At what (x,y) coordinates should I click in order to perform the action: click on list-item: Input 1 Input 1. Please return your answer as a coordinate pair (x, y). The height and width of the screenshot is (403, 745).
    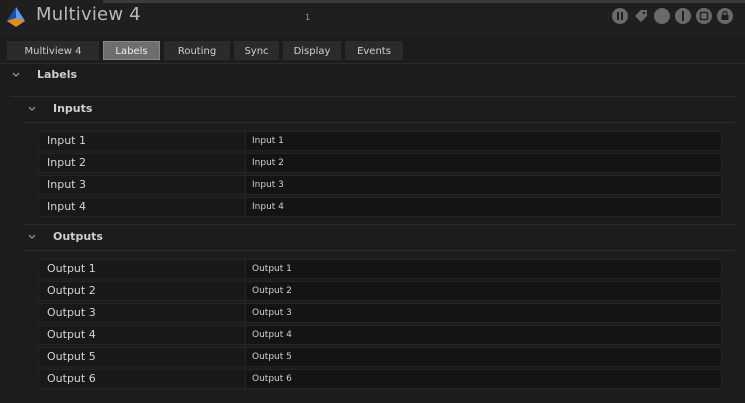
    Looking at the image, I should click on (380, 141).